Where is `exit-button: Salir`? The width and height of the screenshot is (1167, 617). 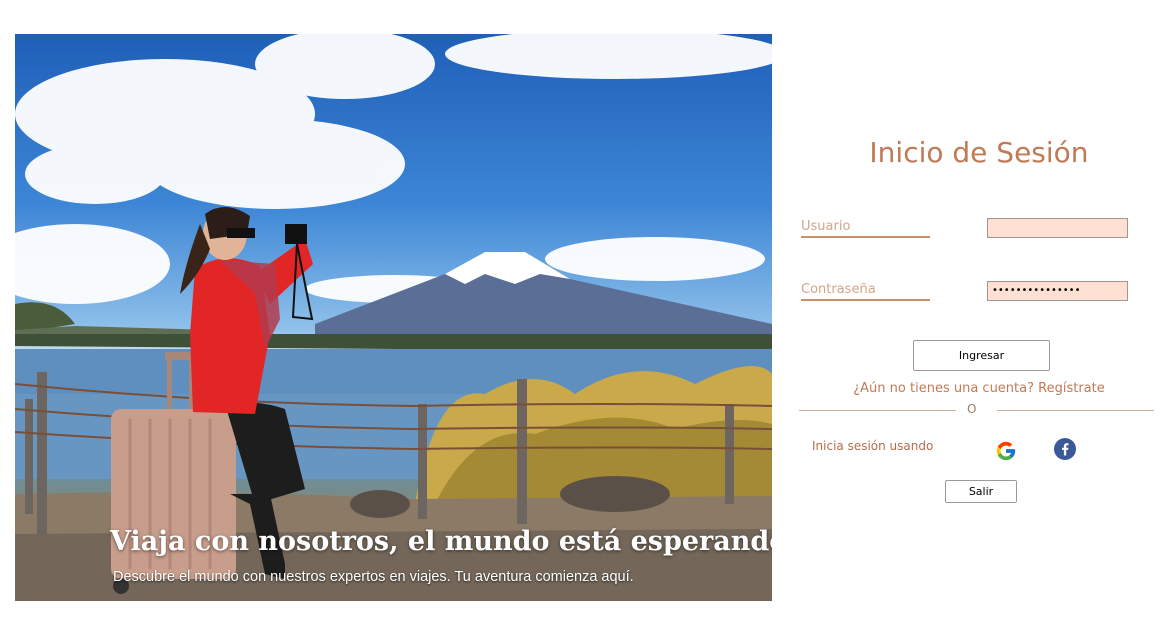
exit-button: Salir is located at coordinates (981, 491).